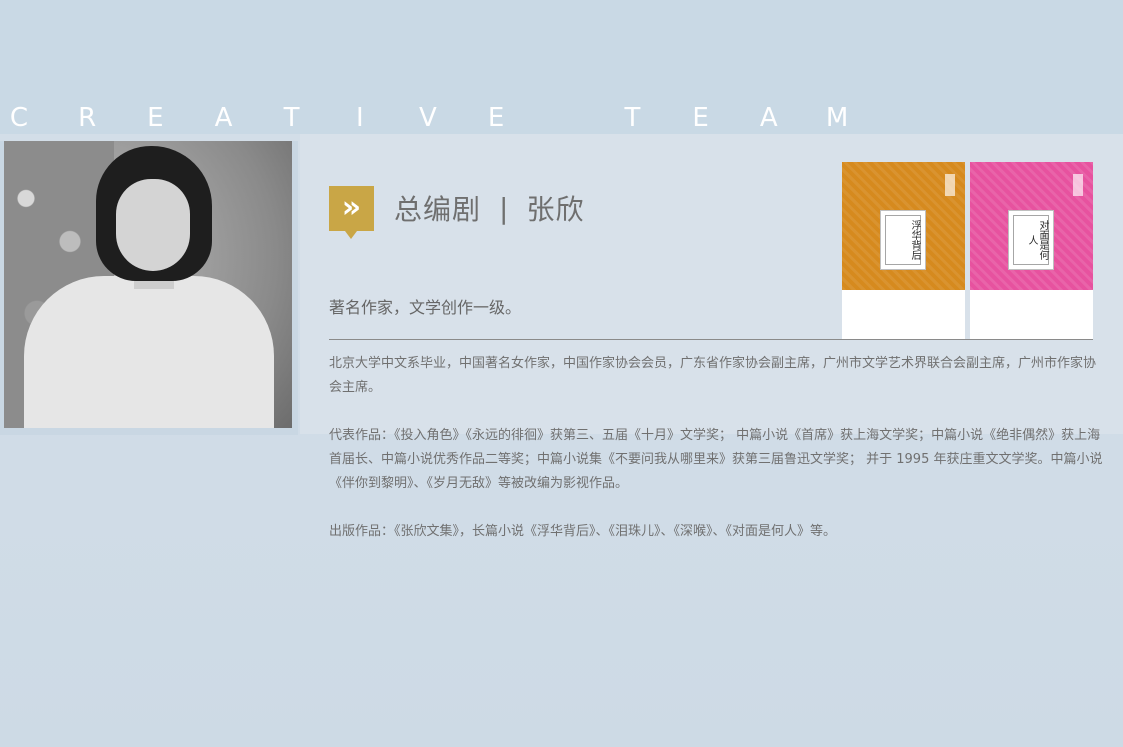 The width and height of the screenshot is (1123, 747). I want to click on author-portrait, so click(148, 284).